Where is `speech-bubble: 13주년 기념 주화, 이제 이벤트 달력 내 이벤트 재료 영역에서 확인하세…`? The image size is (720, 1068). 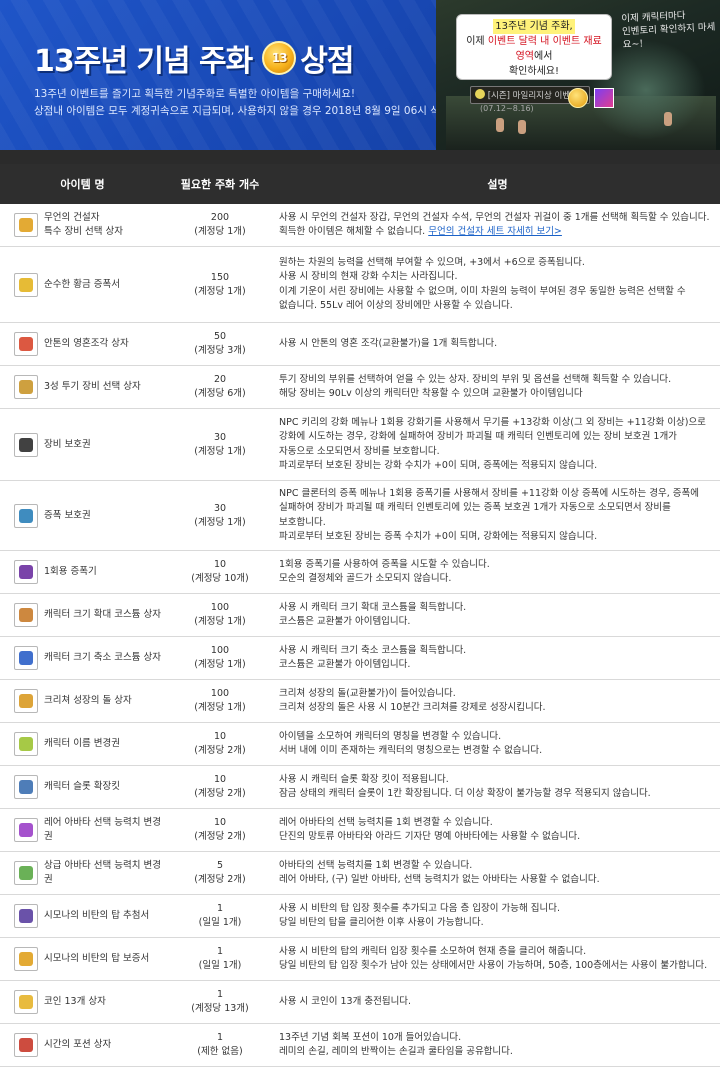
speech-bubble: 13주년 기념 주화, 이제 이벤트 달력 내 이벤트 재료 영역에서 확인하세… is located at coordinates (534, 47).